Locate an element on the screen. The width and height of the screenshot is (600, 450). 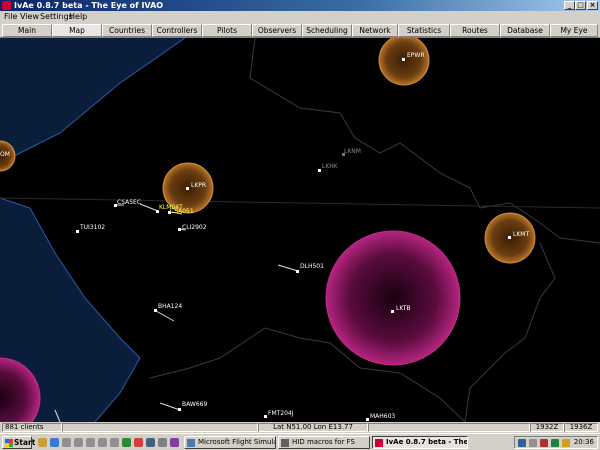
tray-network-icon is located at coordinates (522, 443).